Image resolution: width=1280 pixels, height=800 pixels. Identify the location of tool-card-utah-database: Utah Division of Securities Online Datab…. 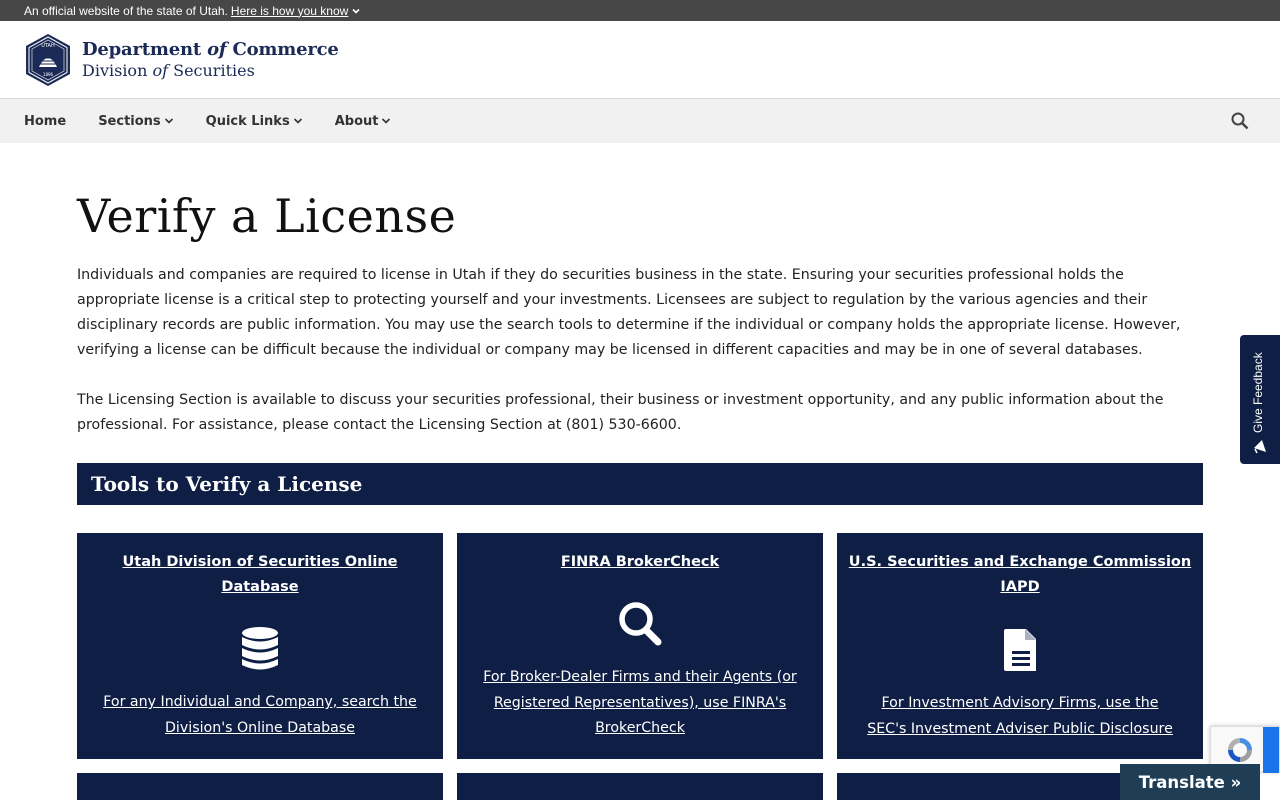
(260, 646).